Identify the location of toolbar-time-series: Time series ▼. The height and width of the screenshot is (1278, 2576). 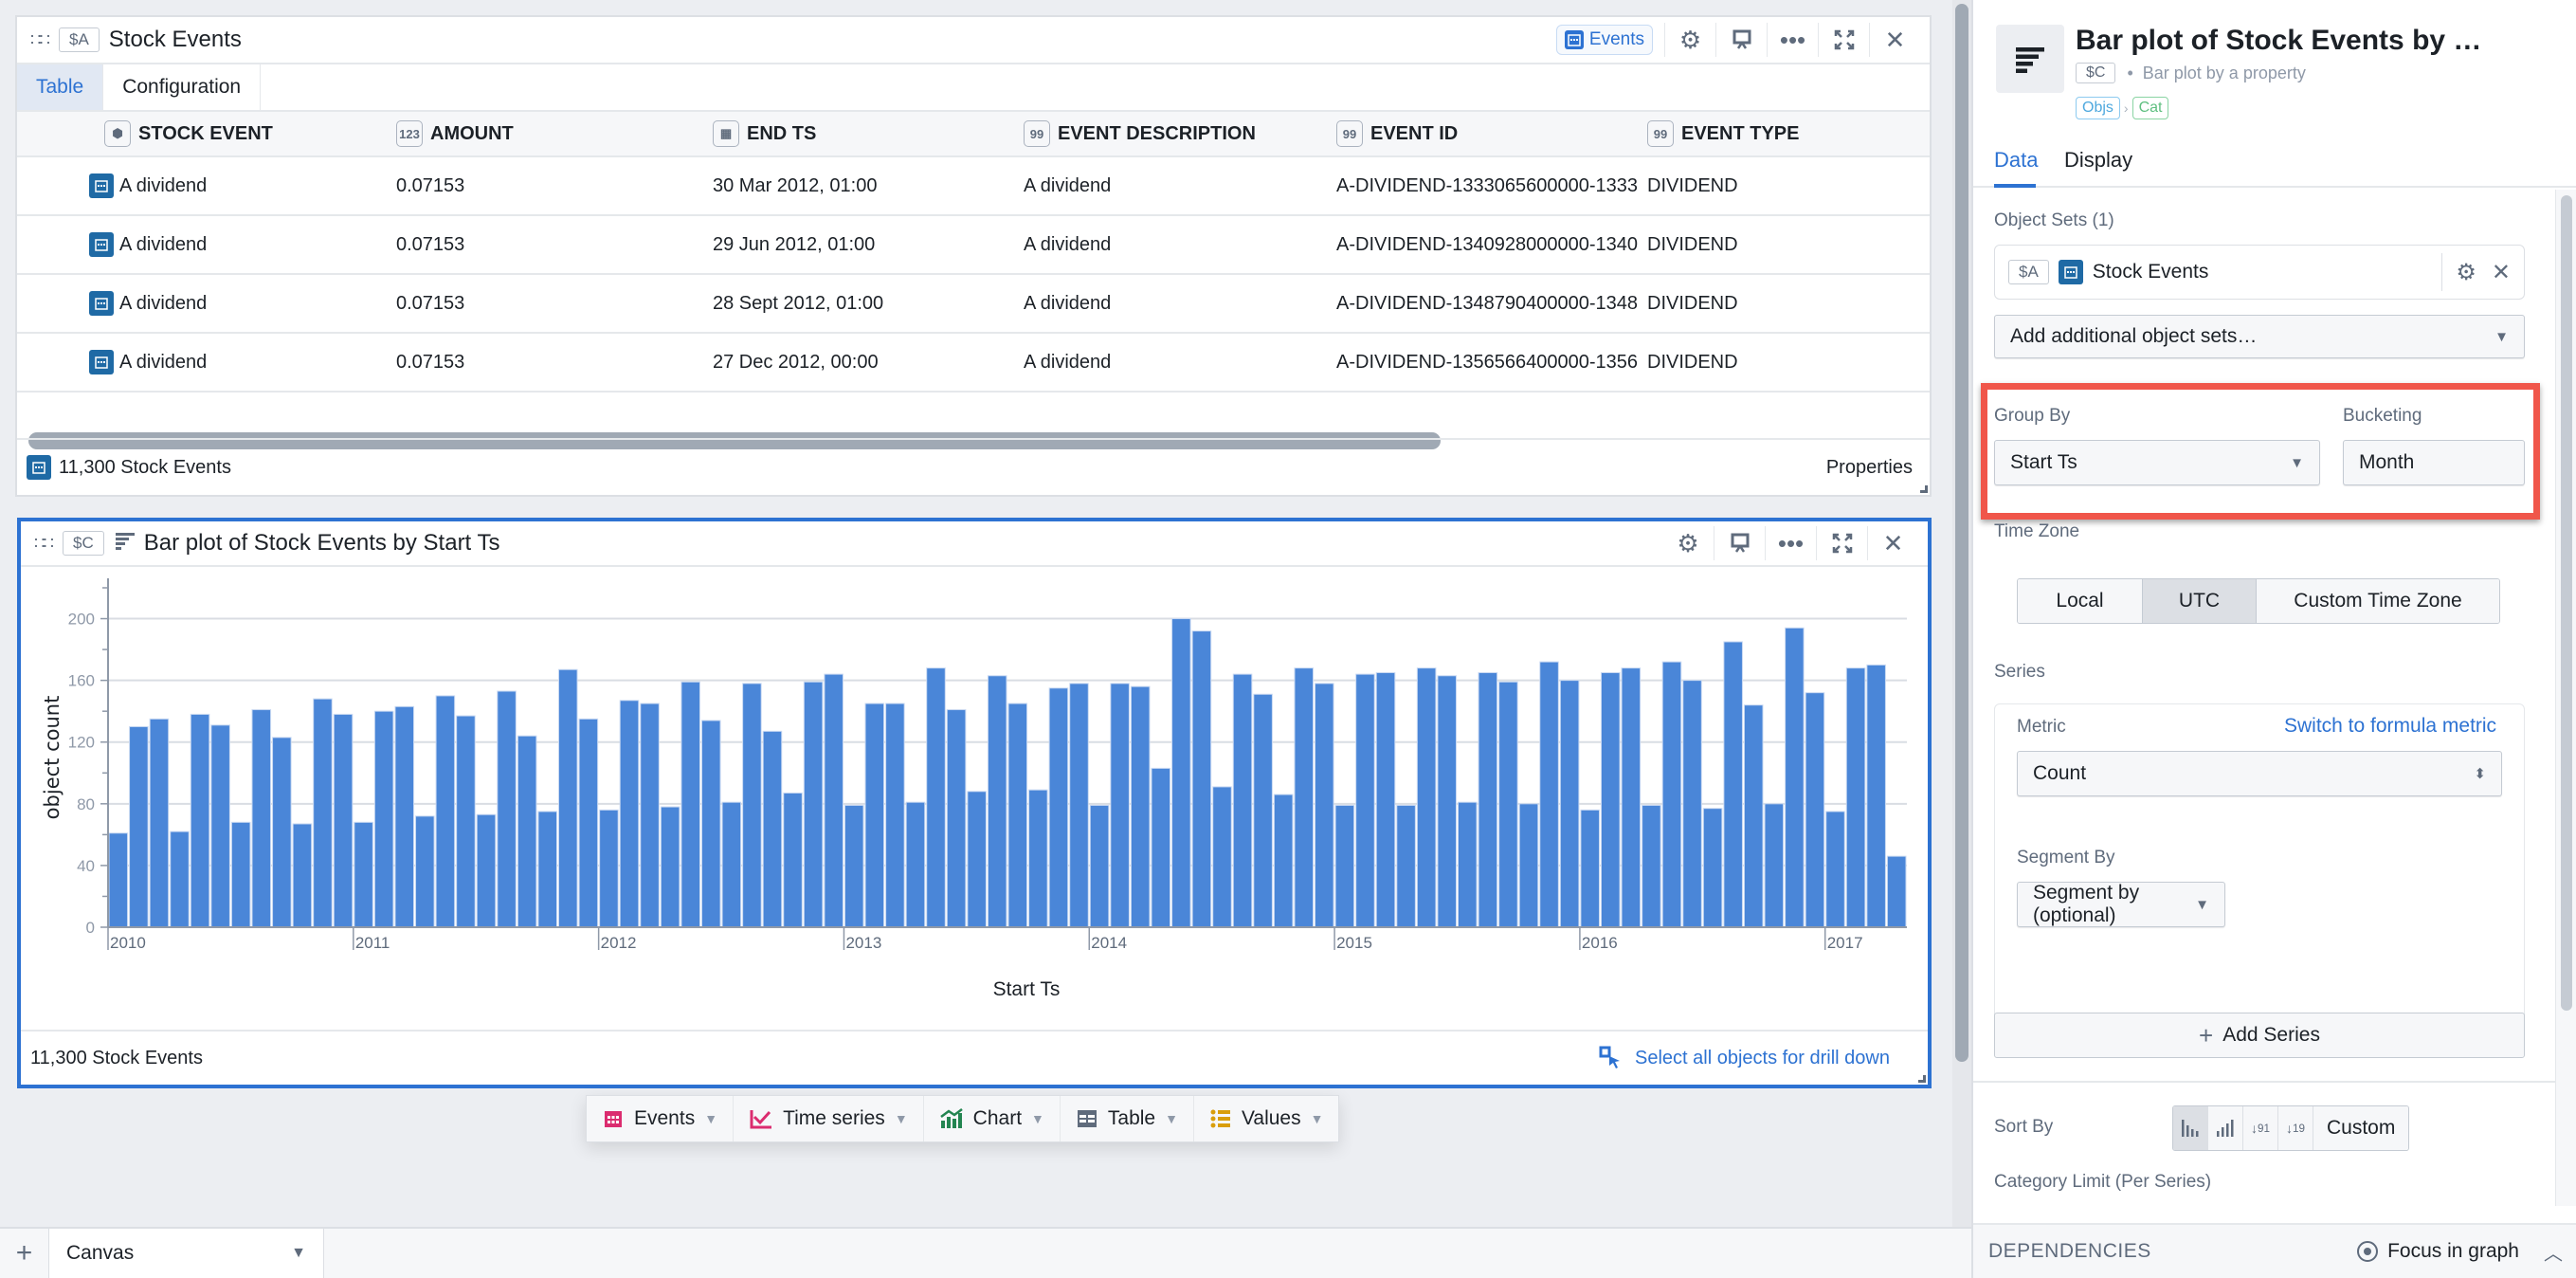
(829, 1118).